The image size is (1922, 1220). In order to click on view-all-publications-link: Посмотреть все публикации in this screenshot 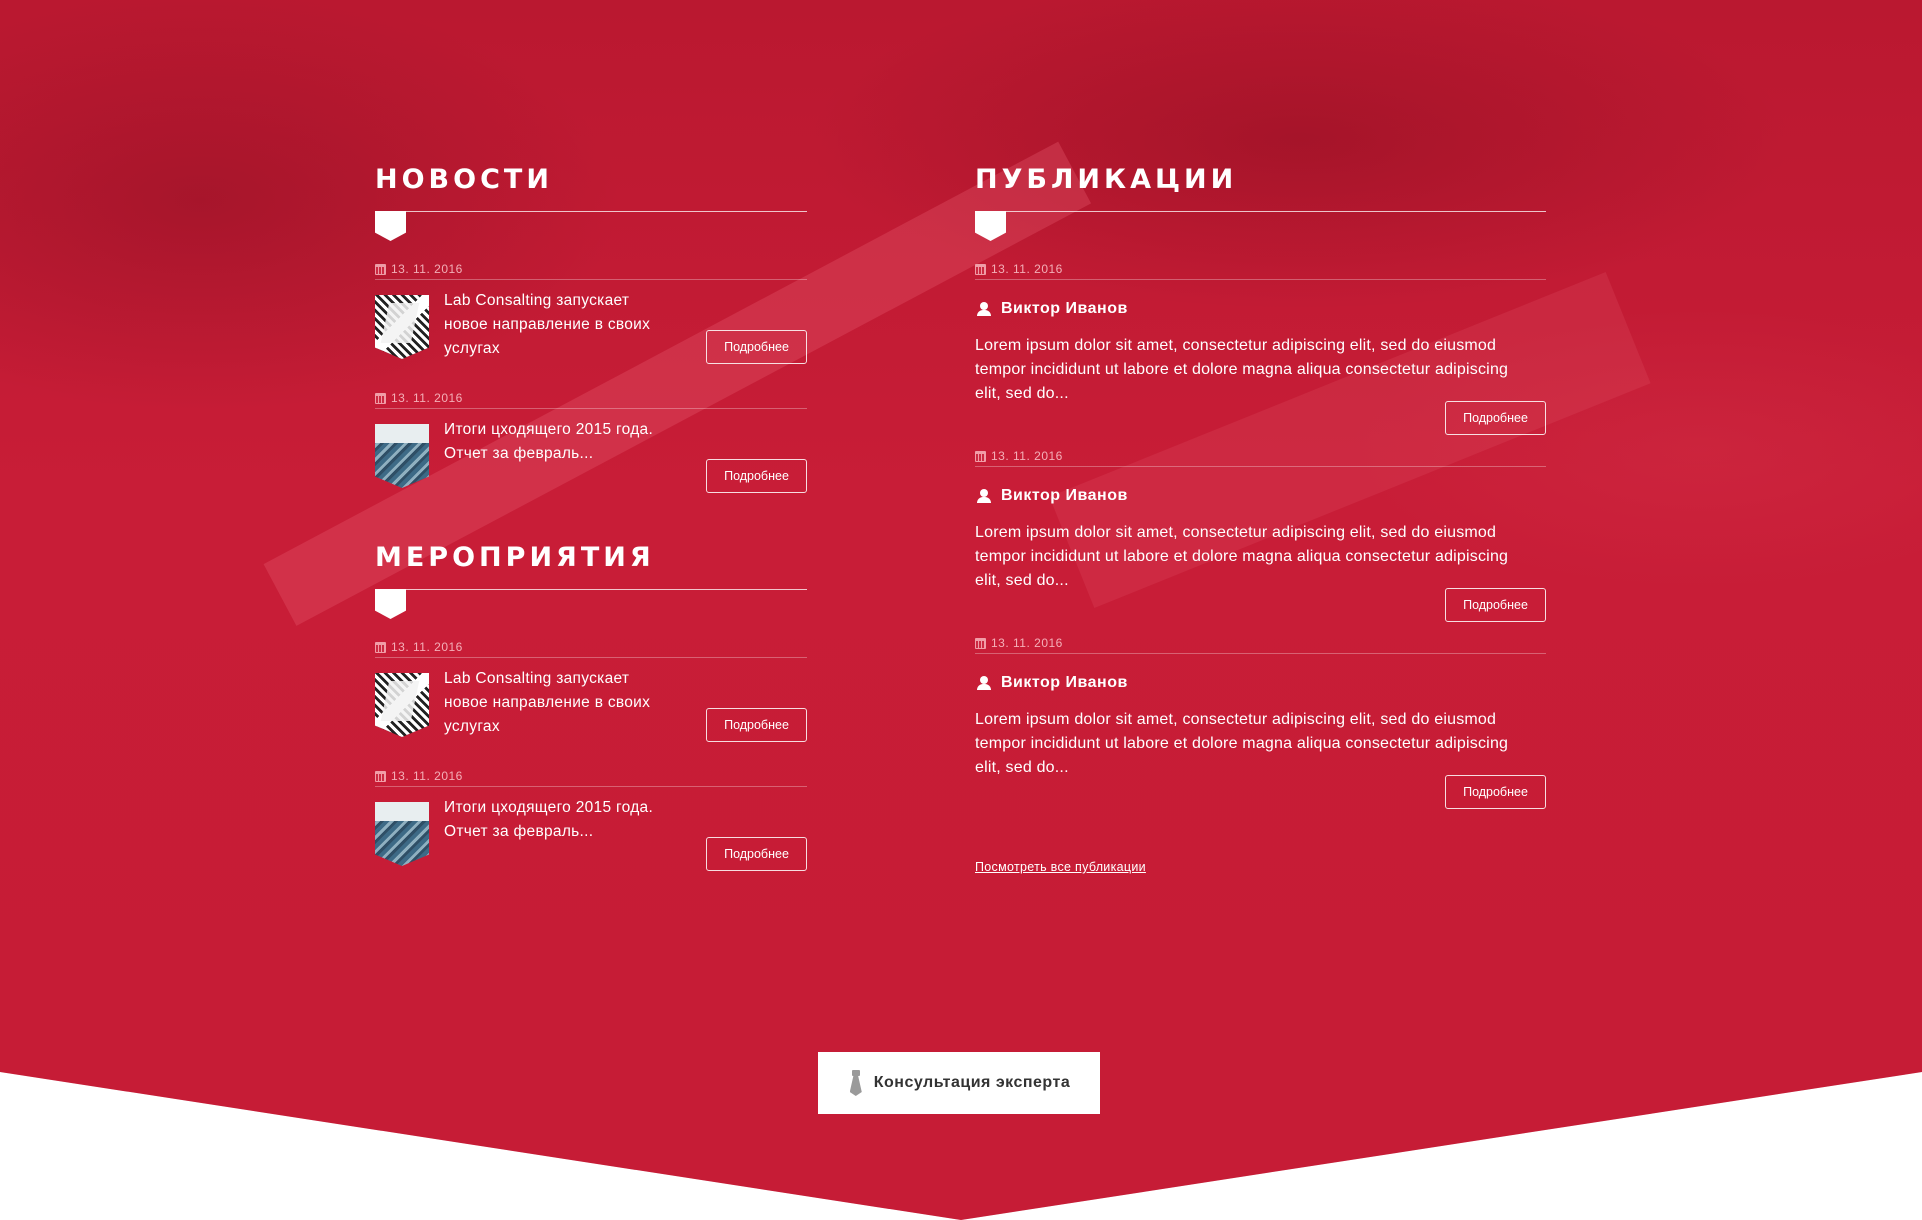, I will do `click(1060, 867)`.